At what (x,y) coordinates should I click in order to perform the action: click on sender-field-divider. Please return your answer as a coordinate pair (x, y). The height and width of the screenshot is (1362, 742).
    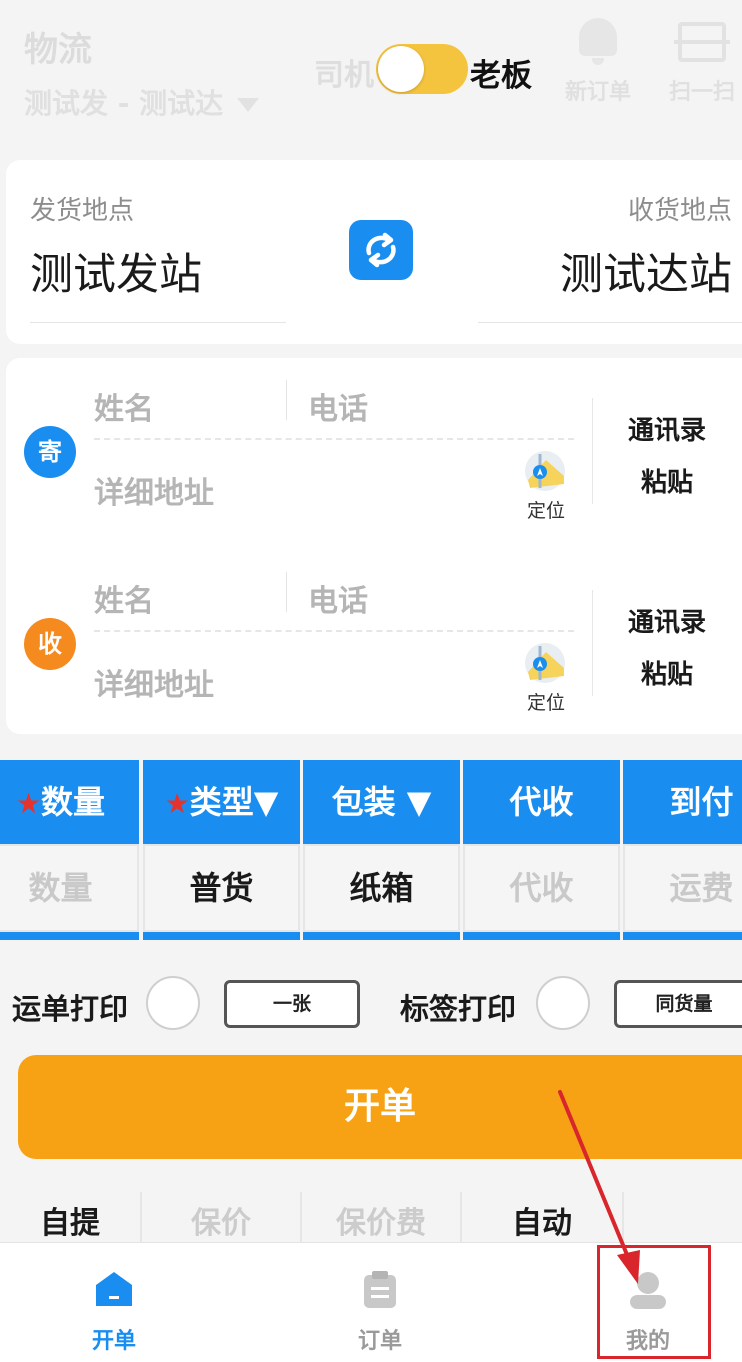
    Looking at the image, I should click on (286, 400).